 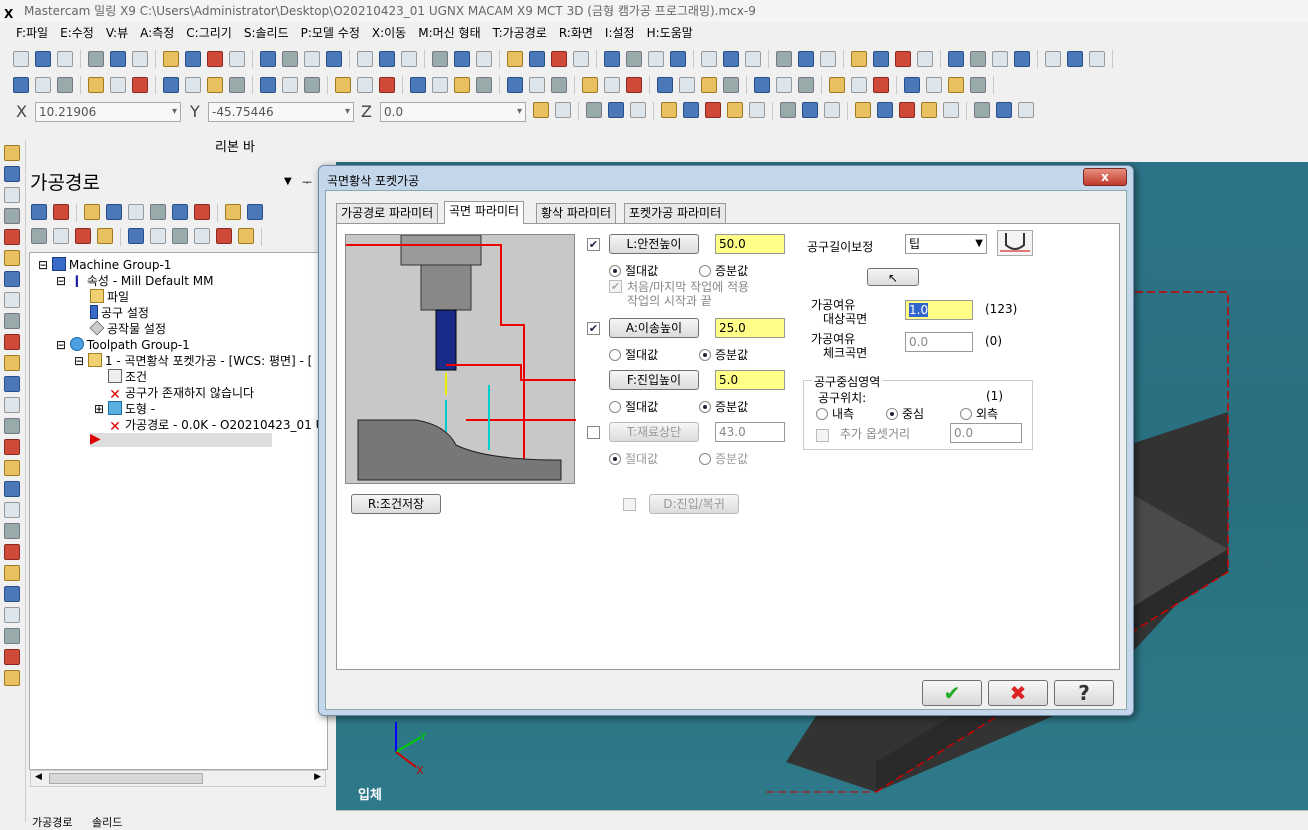 I want to click on tree-item-machine-group: ⊟ Machine Group-1, so click(x=104, y=265).